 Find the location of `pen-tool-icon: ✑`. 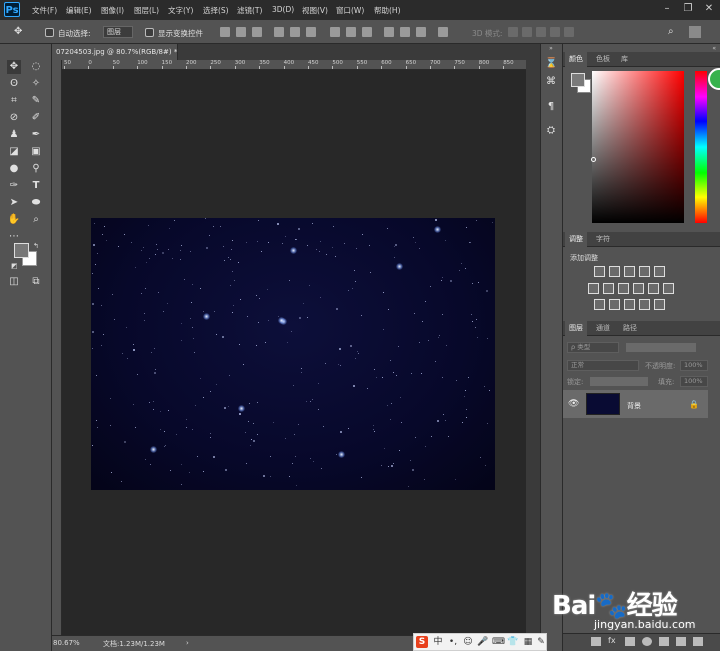

pen-tool-icon: ✑ is located at coordinates (14, 186).